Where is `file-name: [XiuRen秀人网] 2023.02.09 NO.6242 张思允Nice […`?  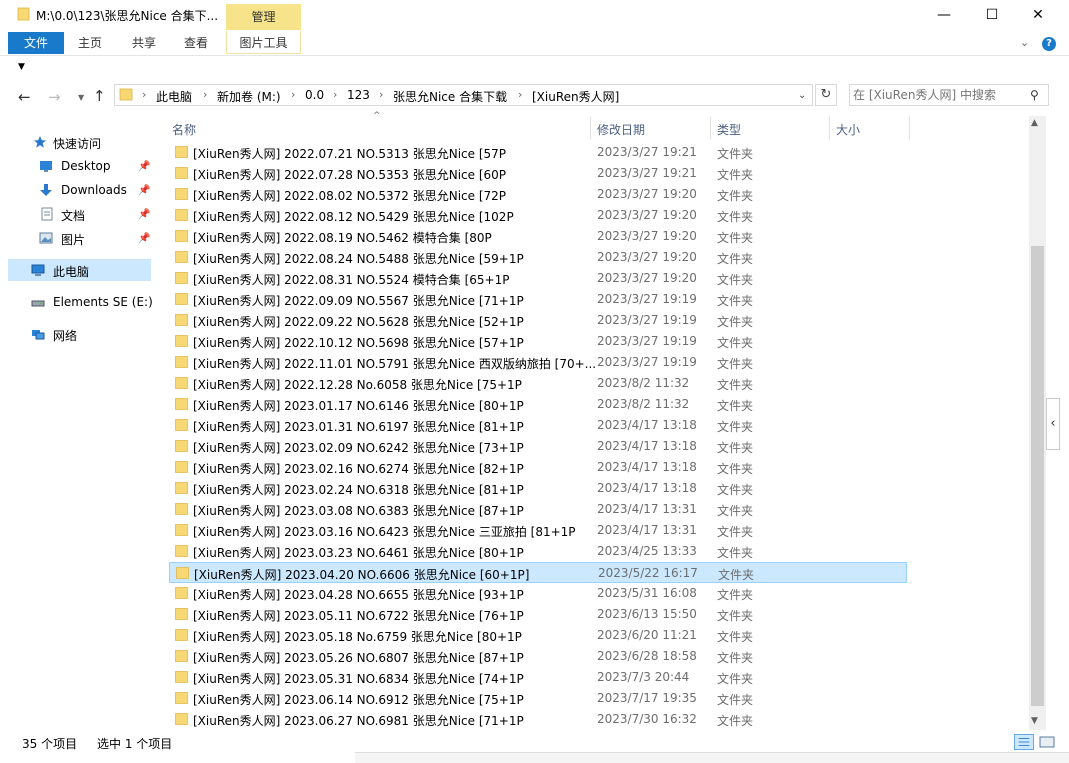
file-name: [XiuRen秀人网] 2023.02.09 NO.6242 张思允Nice [… is located at coordinates (358, 447).